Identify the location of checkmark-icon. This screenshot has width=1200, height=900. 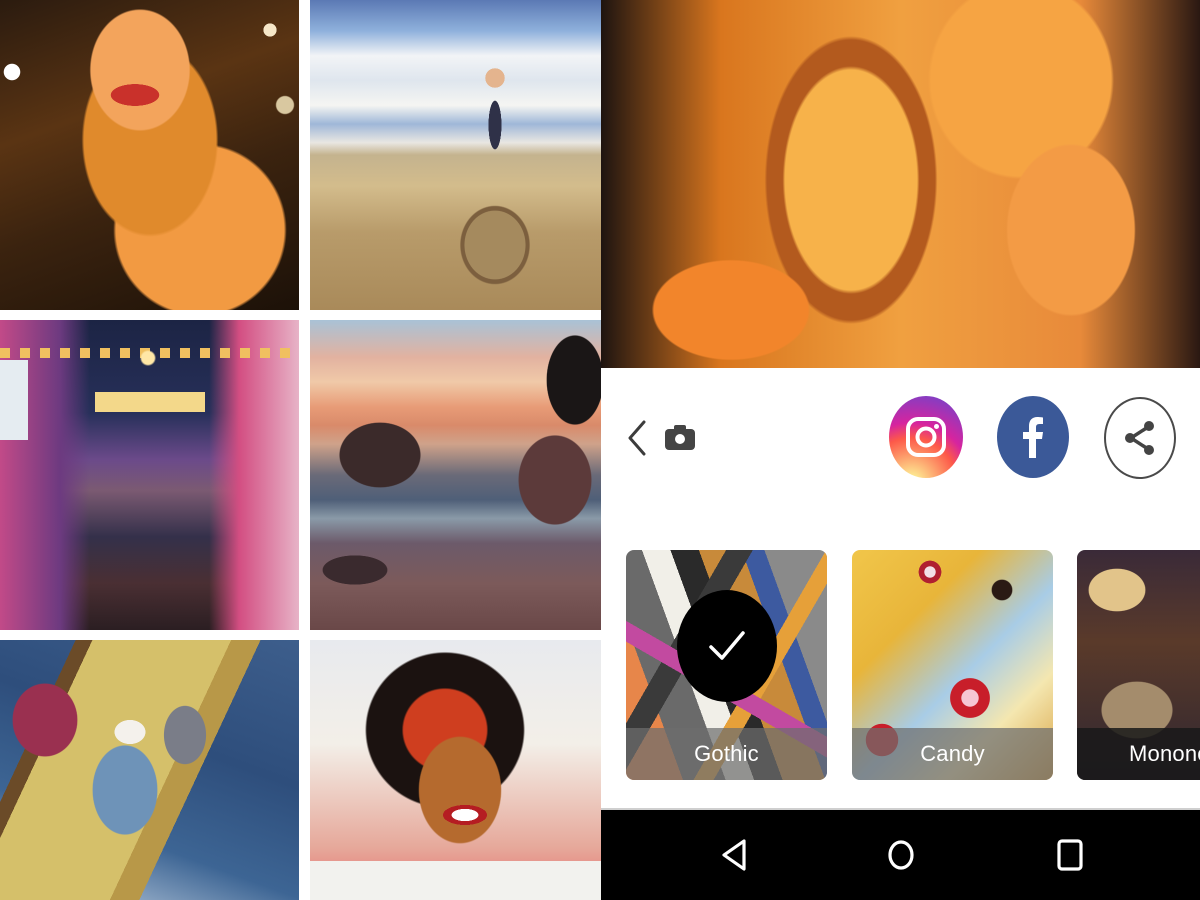
(727, 645).